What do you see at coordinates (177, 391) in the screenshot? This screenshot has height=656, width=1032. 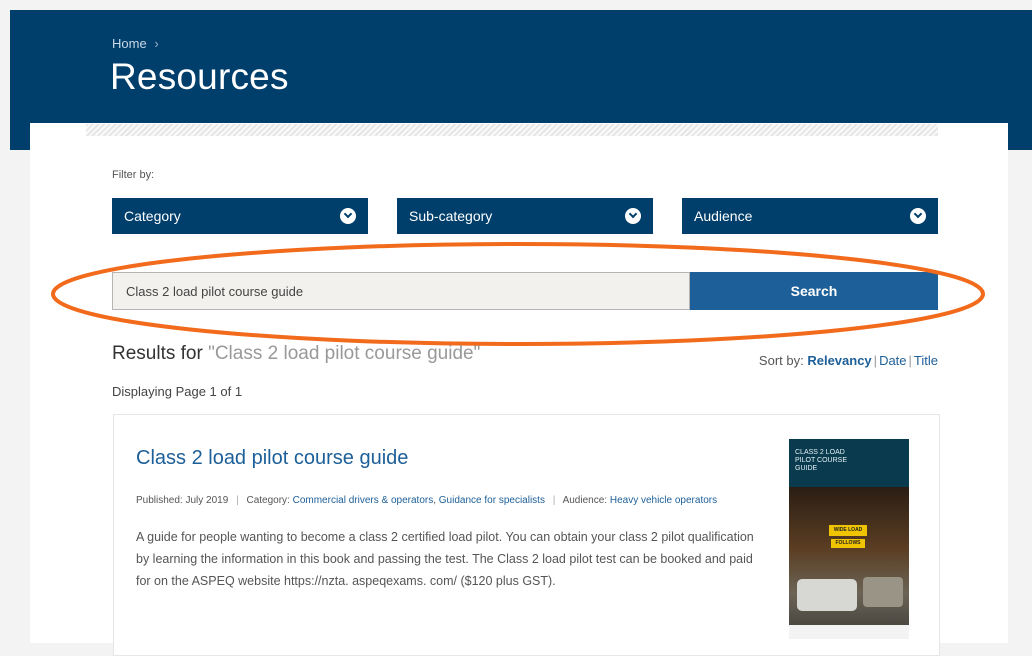 I see `page-info: Displaying Page 1 of 1` at bounding box center [177, 391].